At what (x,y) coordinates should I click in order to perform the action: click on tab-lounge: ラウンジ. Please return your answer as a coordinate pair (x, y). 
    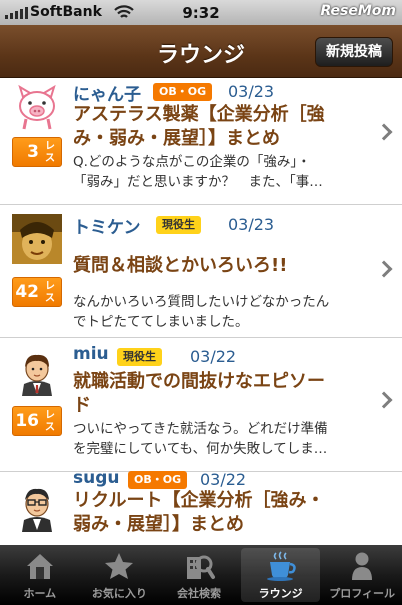
    Looking at the image, I should click on (280, 575).